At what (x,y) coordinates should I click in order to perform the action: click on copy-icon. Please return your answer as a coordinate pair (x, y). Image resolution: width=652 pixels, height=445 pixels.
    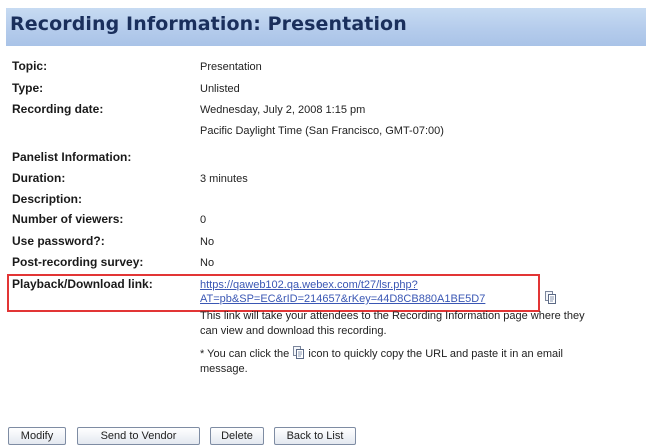
    Looking at the image, I should click on (550, 297).